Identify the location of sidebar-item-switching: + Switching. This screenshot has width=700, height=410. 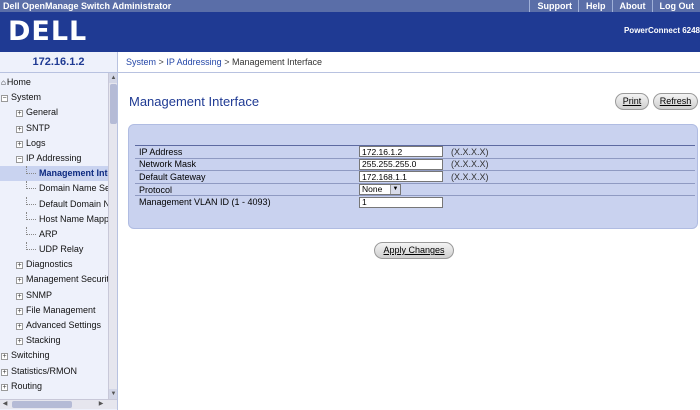
(54, 355).